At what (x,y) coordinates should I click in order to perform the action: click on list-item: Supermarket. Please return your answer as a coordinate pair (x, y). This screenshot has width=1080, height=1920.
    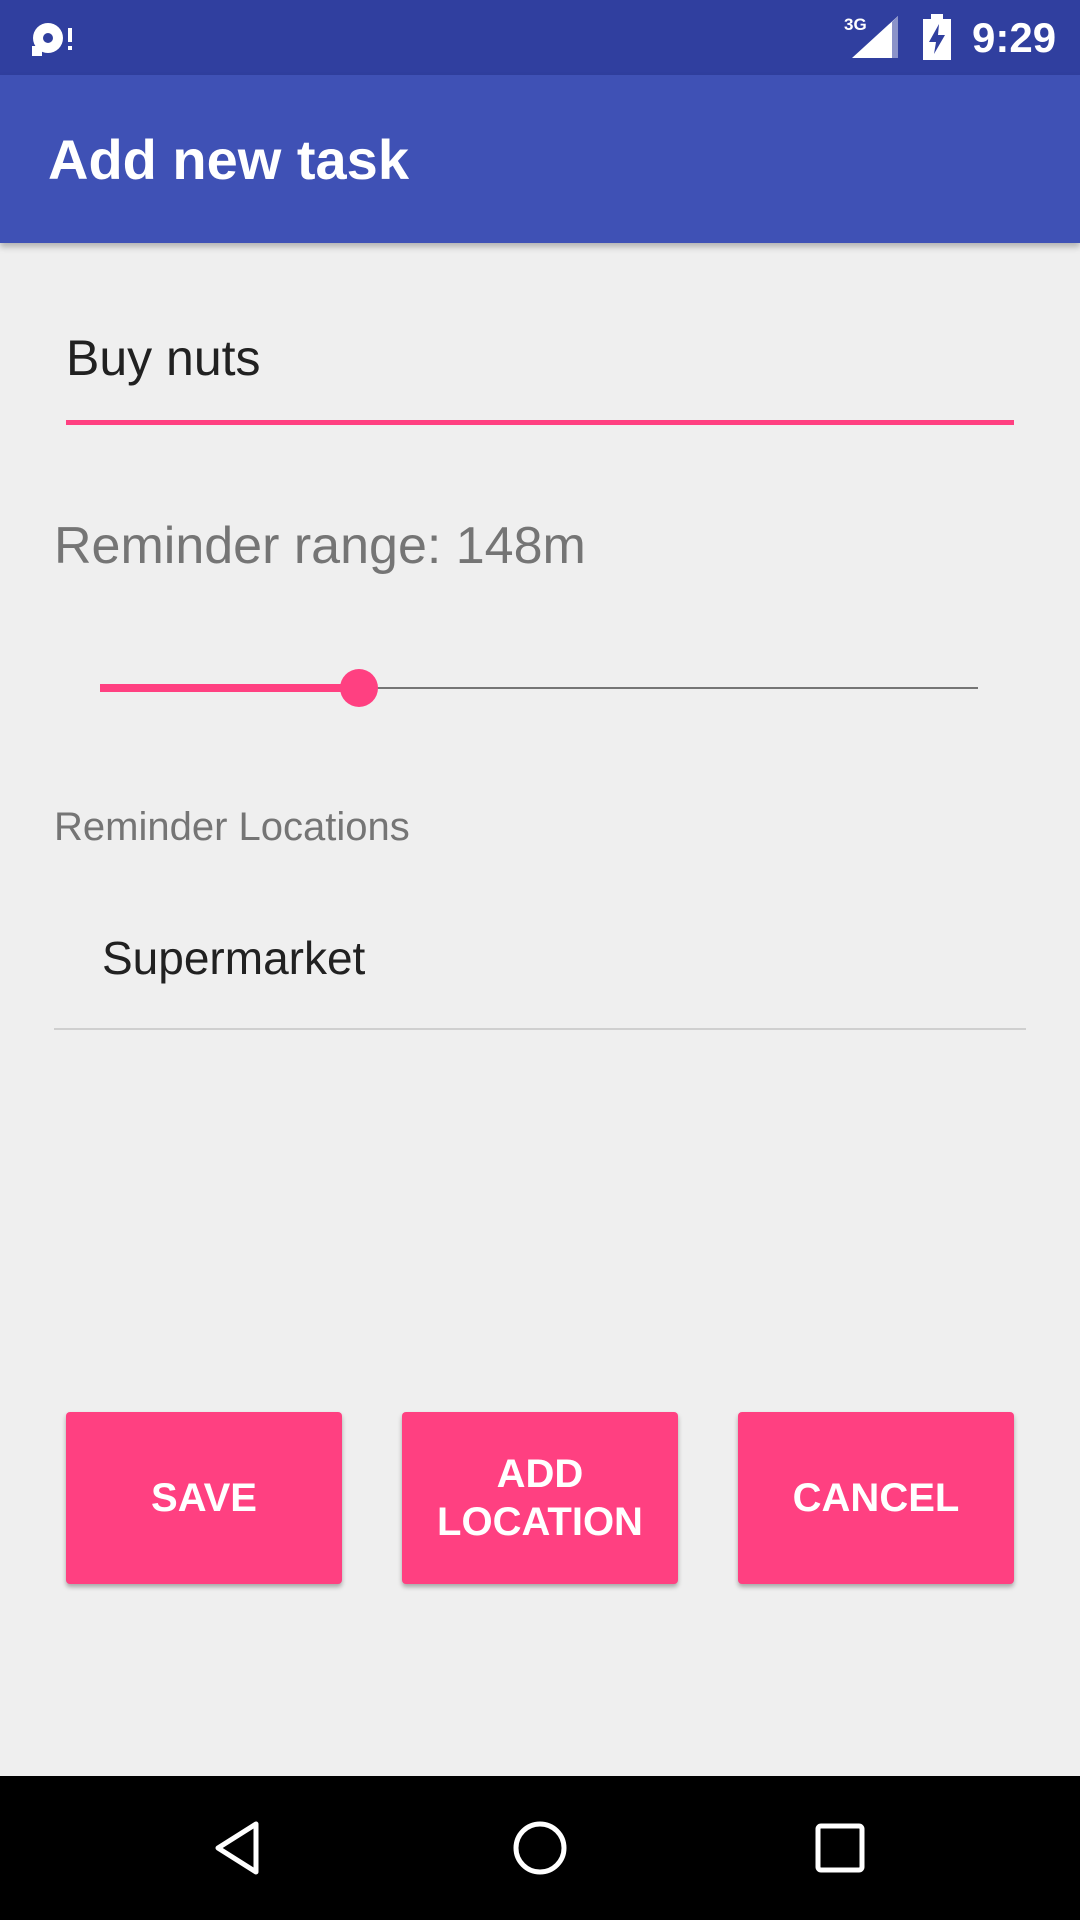
    Looking at the image, I should click on (540, 969).